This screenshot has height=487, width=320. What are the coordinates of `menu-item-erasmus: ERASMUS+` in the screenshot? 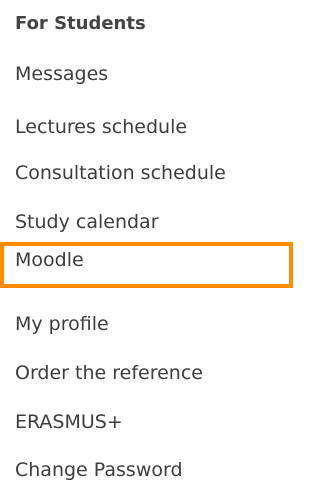 It's located at (69, 422).